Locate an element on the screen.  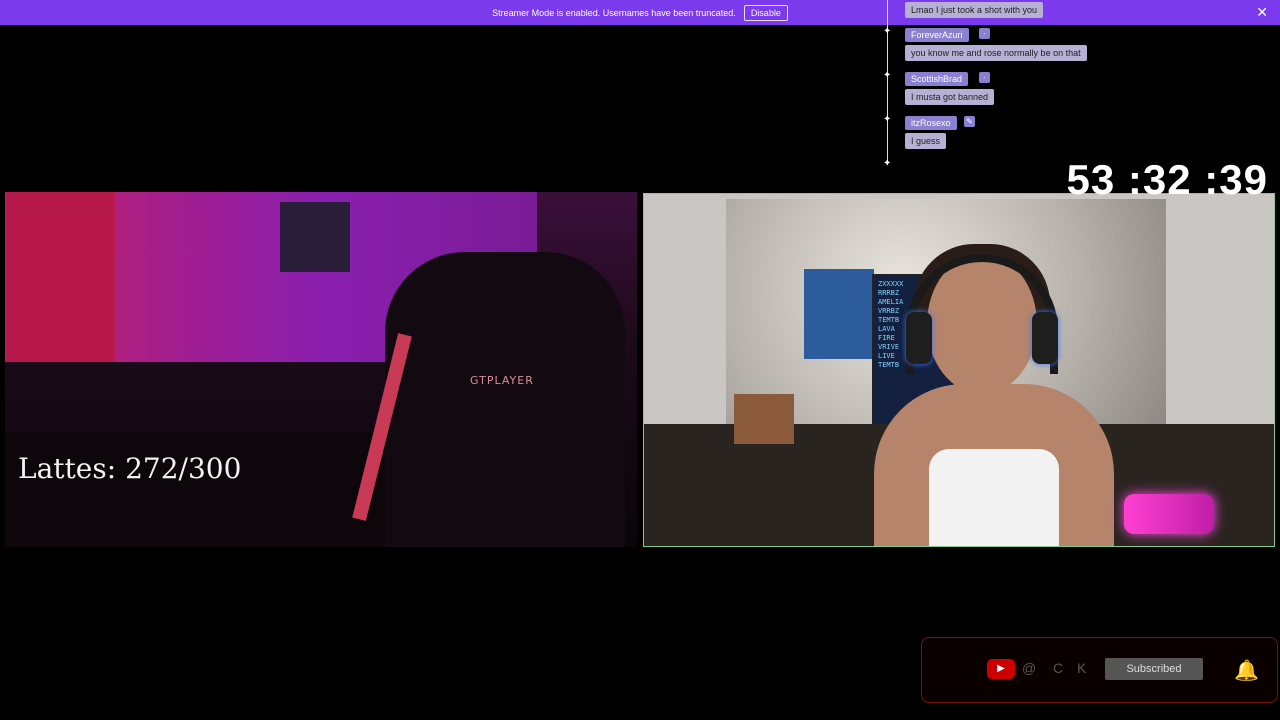
poster is located at coordinates (839, 314).